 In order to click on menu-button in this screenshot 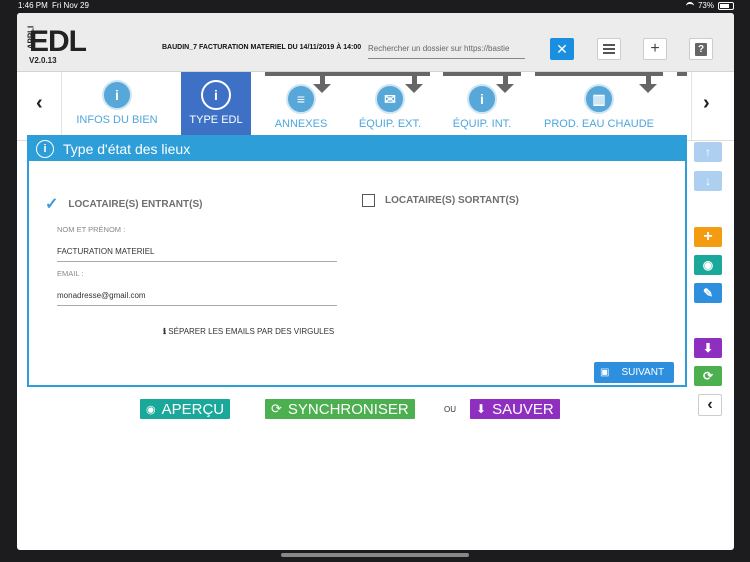, I will do `click(609, 49)`.